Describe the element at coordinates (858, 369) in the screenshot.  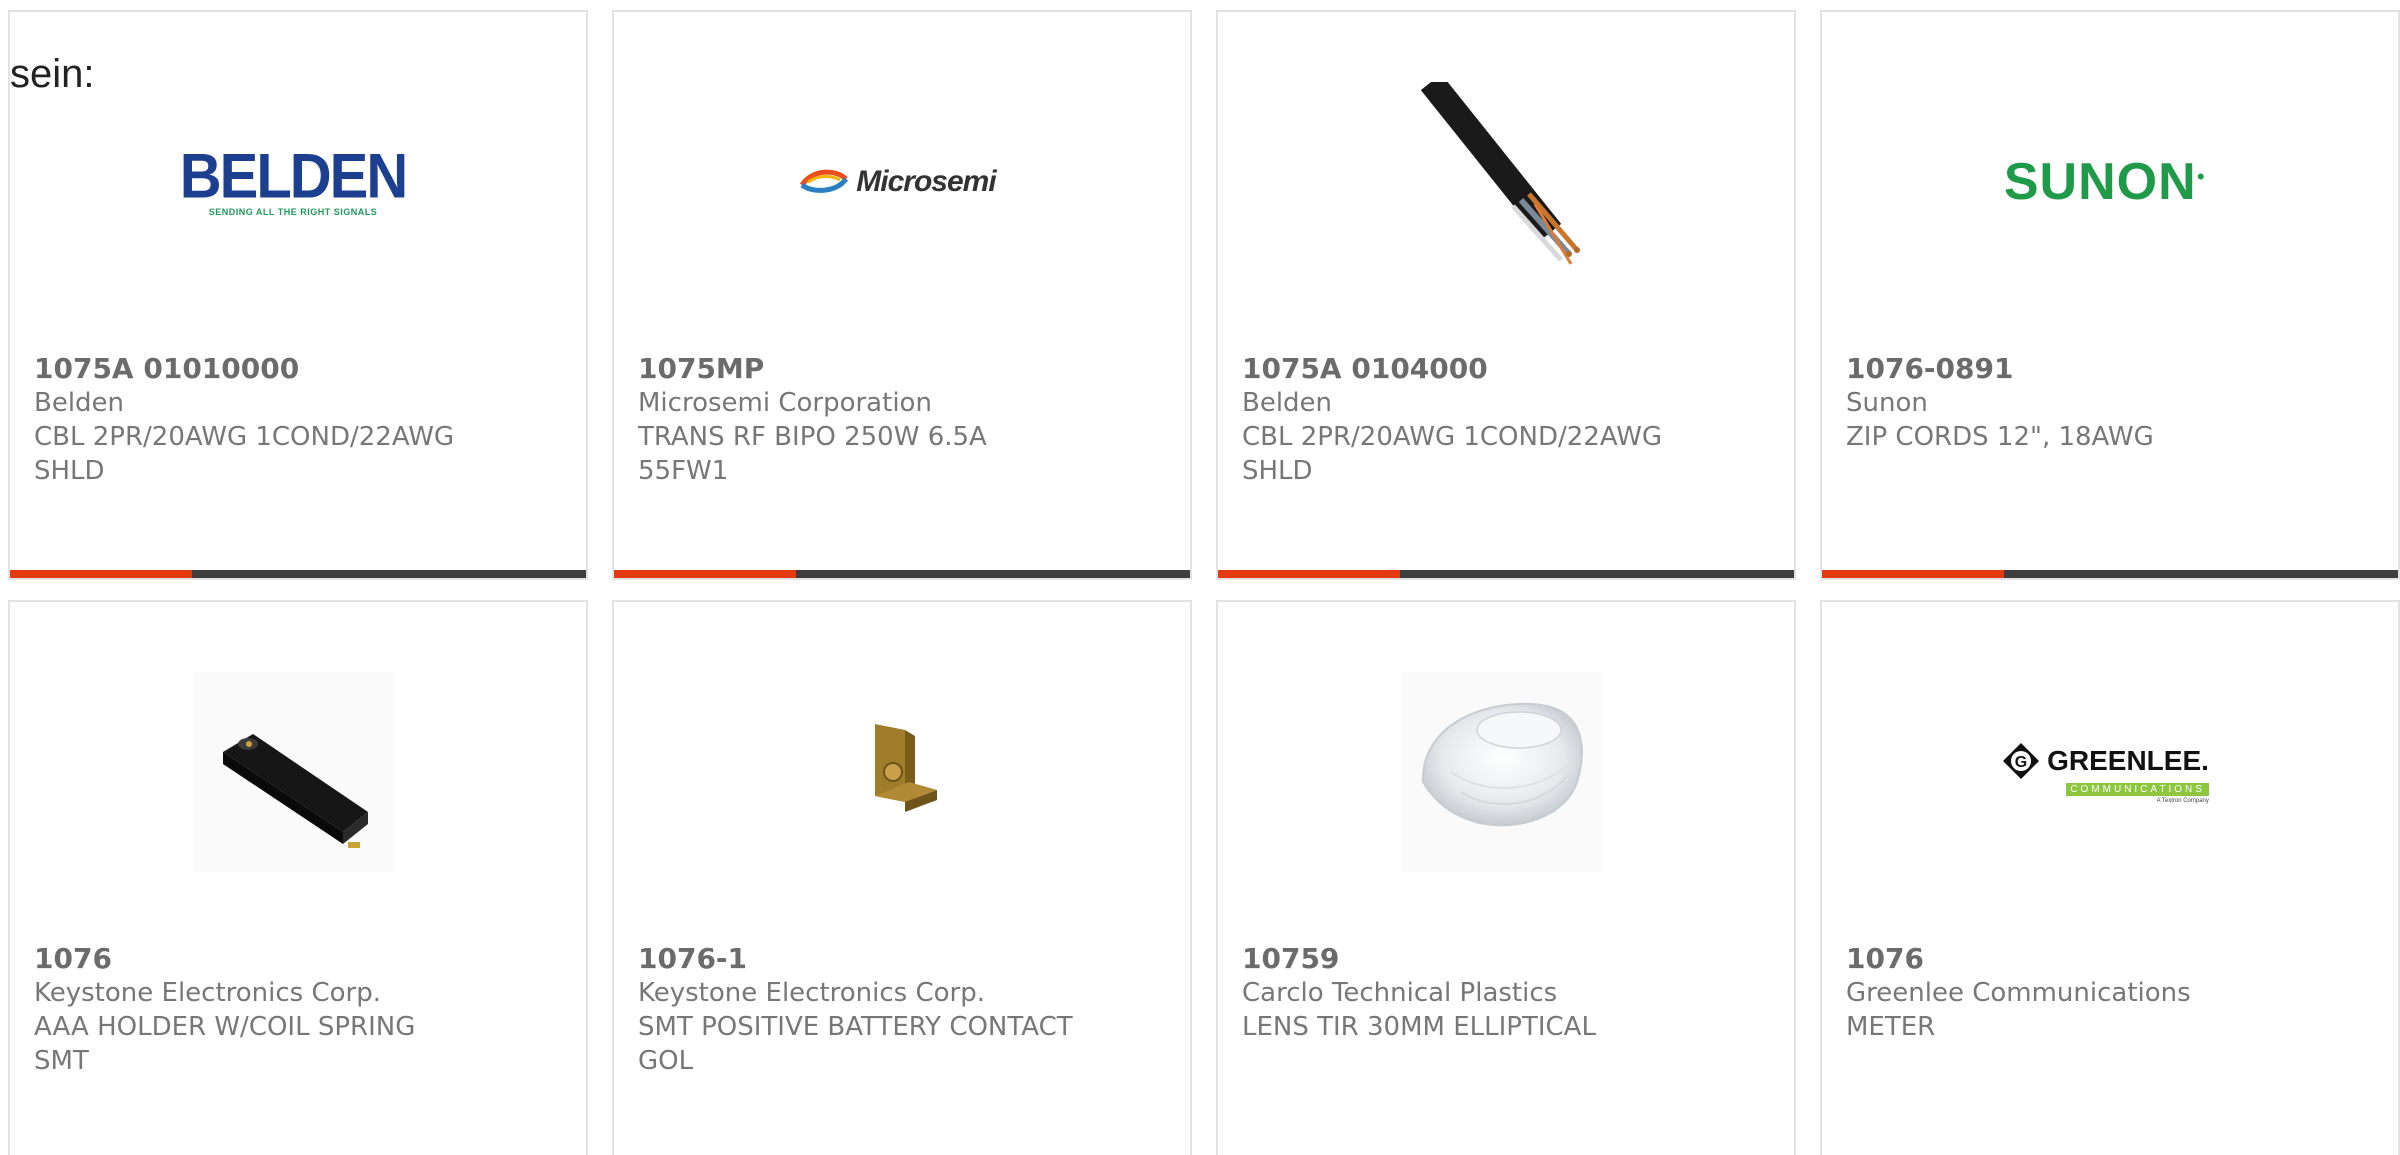
I see `part-number: 1075MP` at that location.